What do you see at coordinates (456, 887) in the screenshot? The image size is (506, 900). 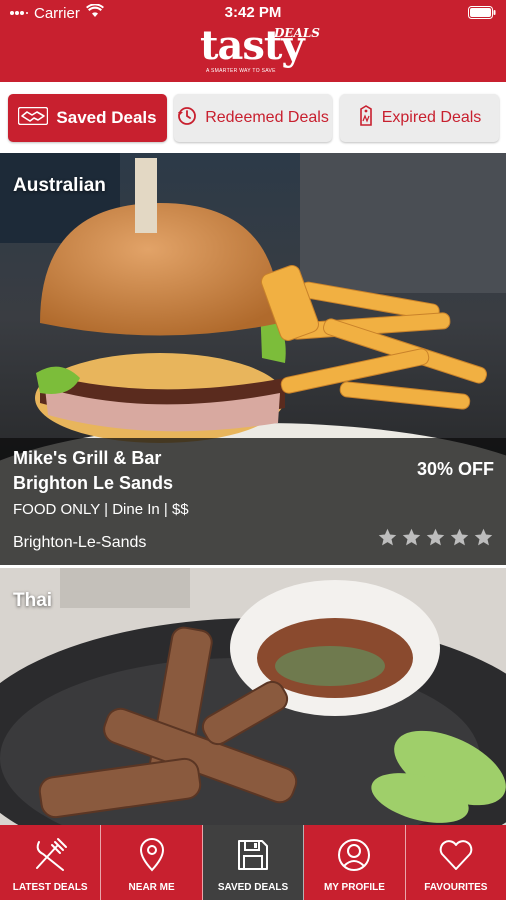 I see `nav-favourites-label: FAVOURITES` at bounding box center [456, 887].